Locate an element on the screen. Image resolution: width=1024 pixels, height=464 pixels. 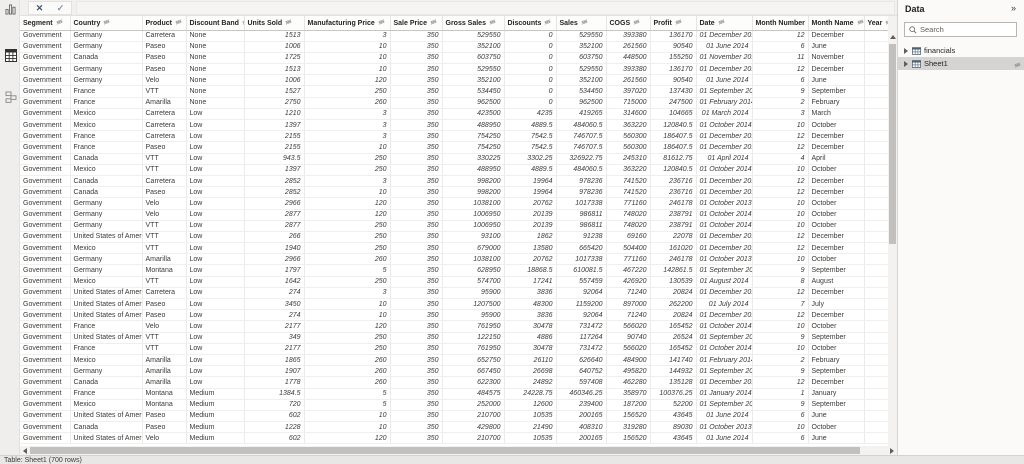
table-cell: Carretera is located at coordinates (164, 136).